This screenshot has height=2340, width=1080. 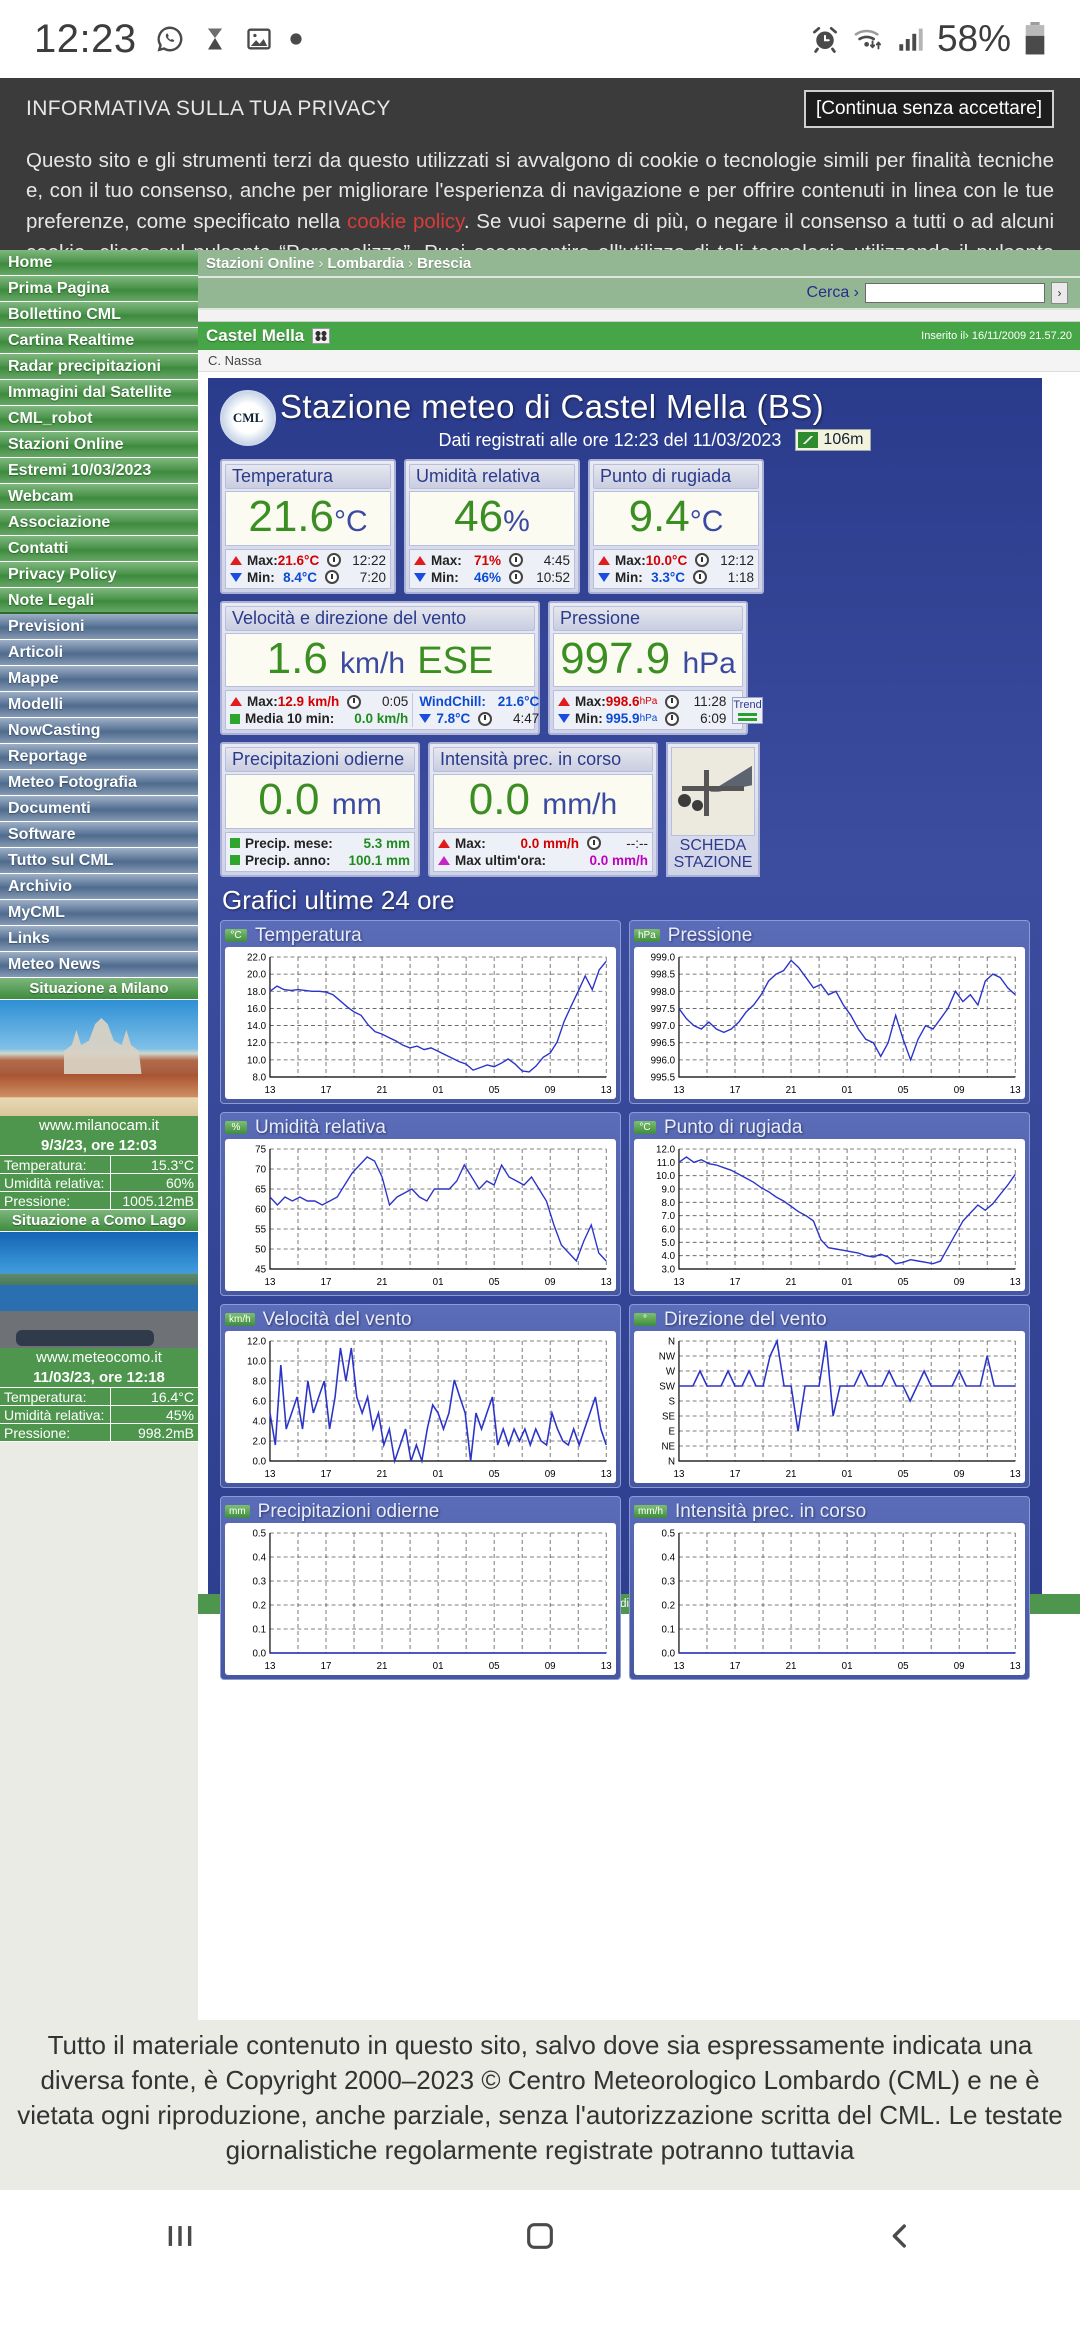 I want to click on sidebar-item-immagini-dal-satellite: Immagini dal Satellite, so click(x=99, y=393).